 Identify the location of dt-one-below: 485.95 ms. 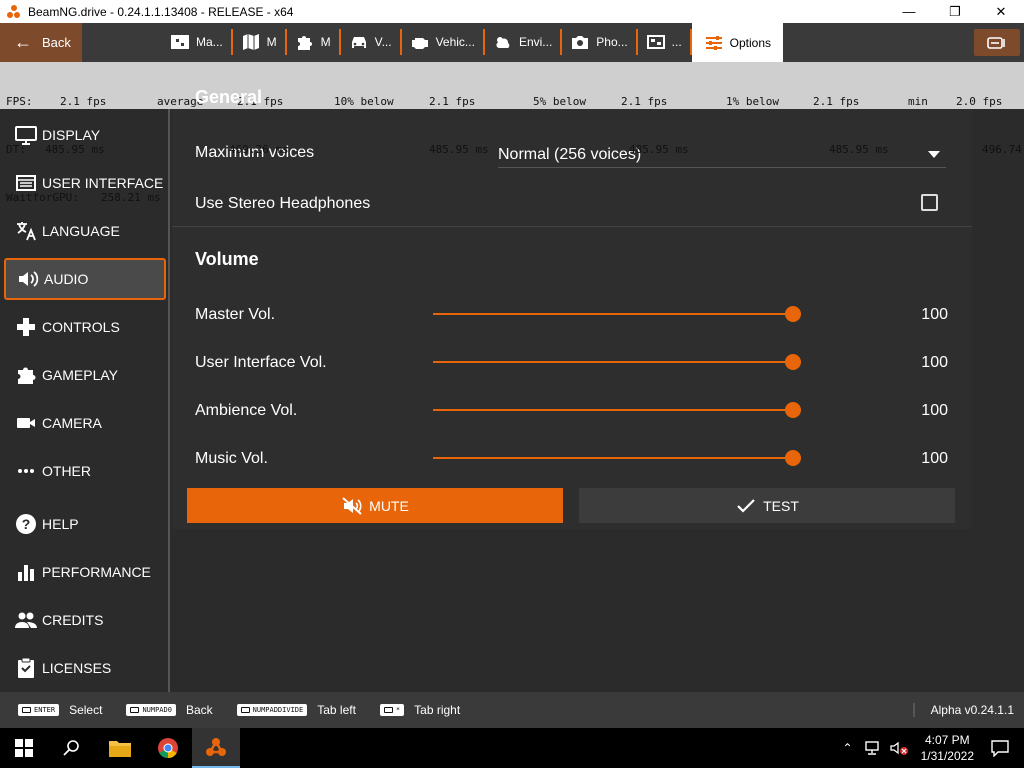
(859, 149).